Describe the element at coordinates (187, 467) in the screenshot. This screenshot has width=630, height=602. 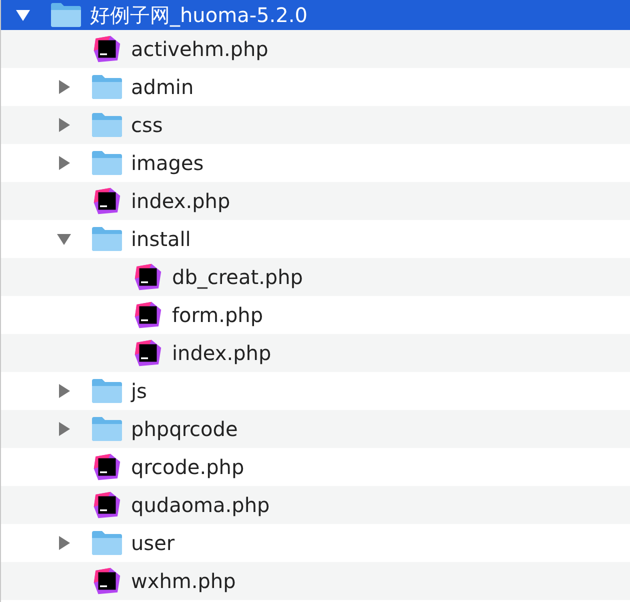
I see `file-name: qrcode.php` at that location.